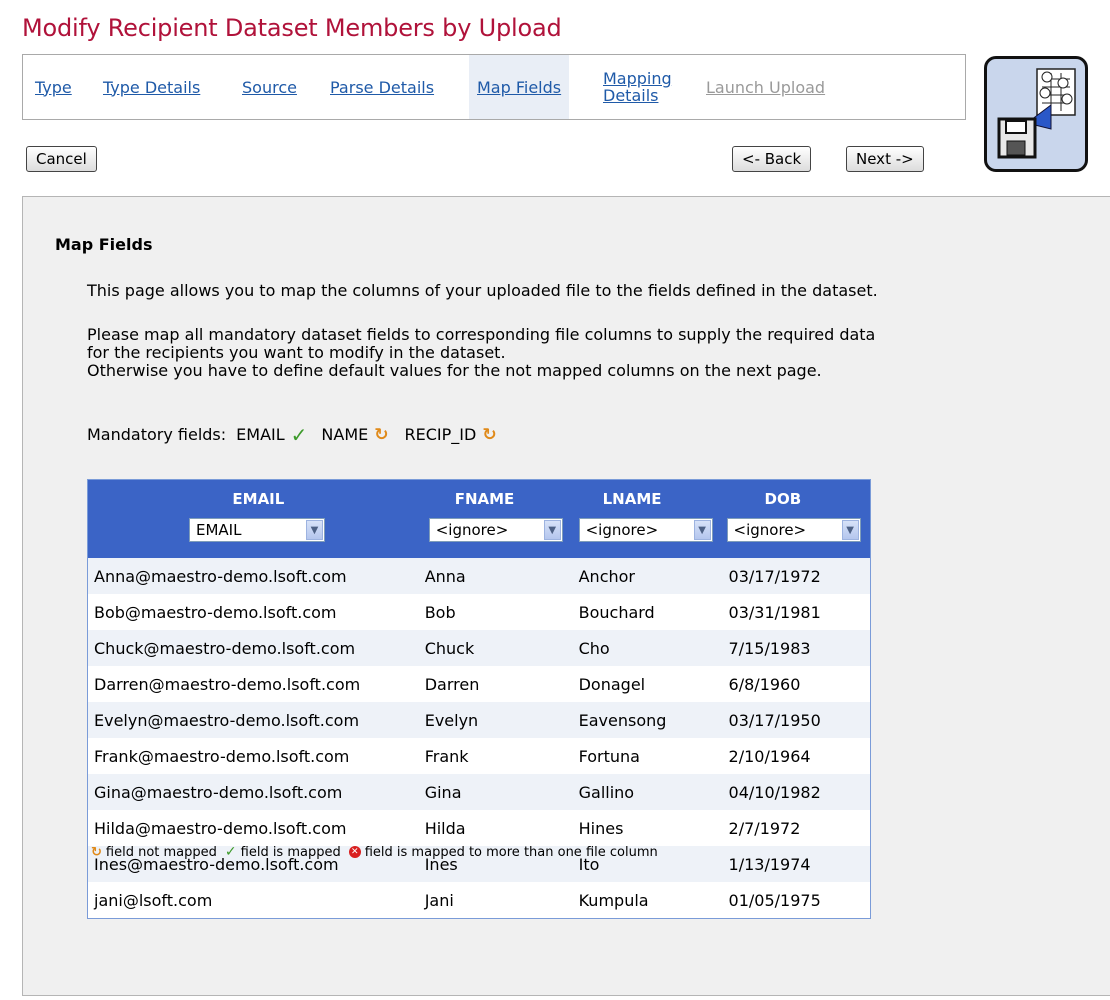  I want to click on step-source: Source, so click(269, 87).